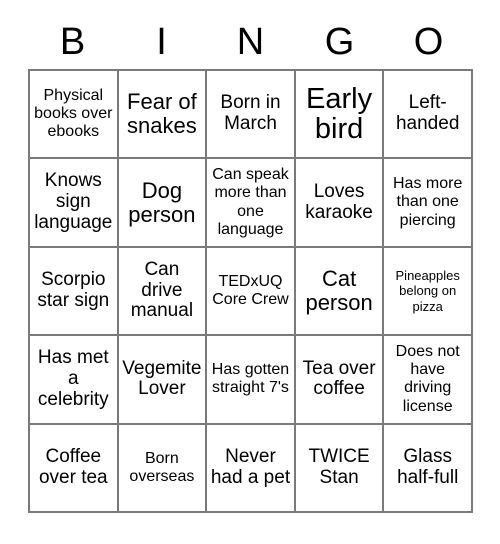 This screenshot has height=544, width=500. I want to click on bingo-cell-label: Tea over coffee, so click(339, 378).